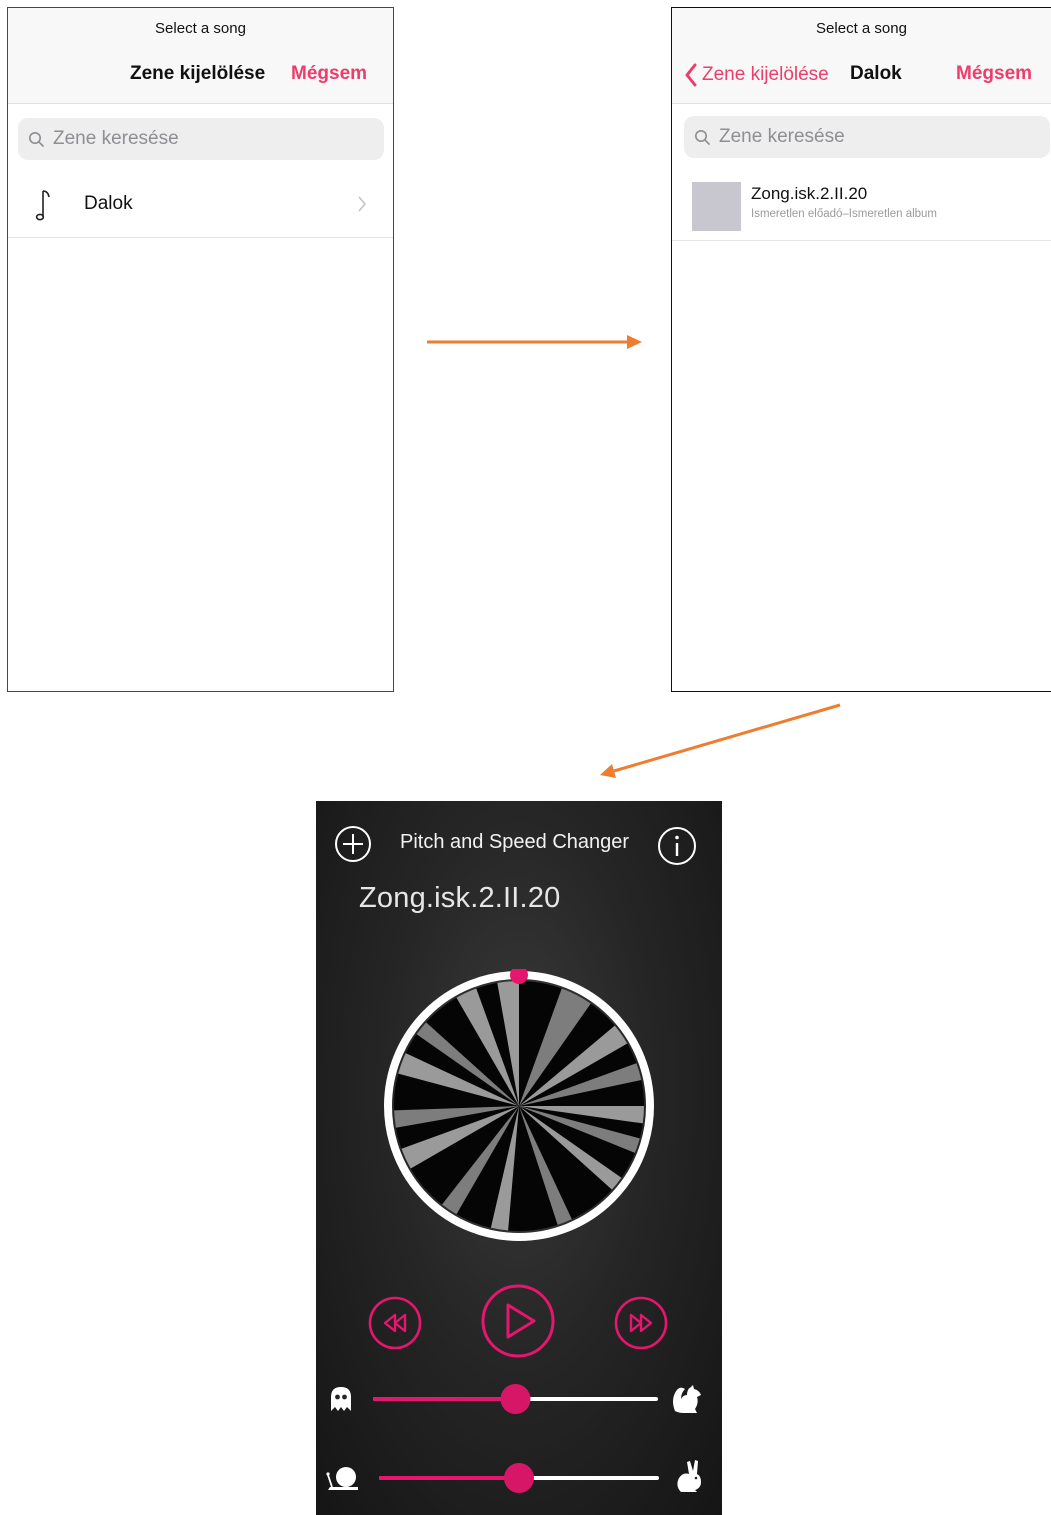 This screenshot has height=1515, width=1051. Describe the element at coordinates (460, 898) in the screenshot. I see `song-title: Zong.isk.2.II.20` at that location.